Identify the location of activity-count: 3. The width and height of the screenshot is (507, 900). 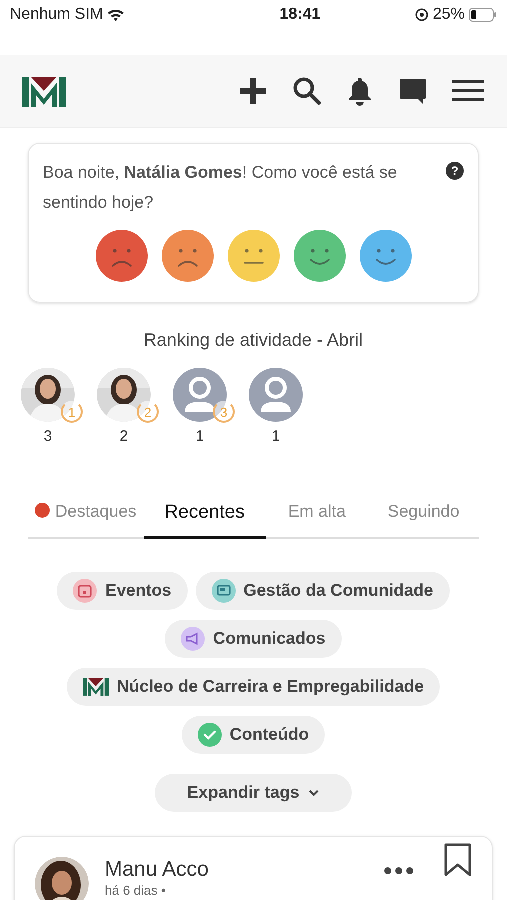
(48, 437).